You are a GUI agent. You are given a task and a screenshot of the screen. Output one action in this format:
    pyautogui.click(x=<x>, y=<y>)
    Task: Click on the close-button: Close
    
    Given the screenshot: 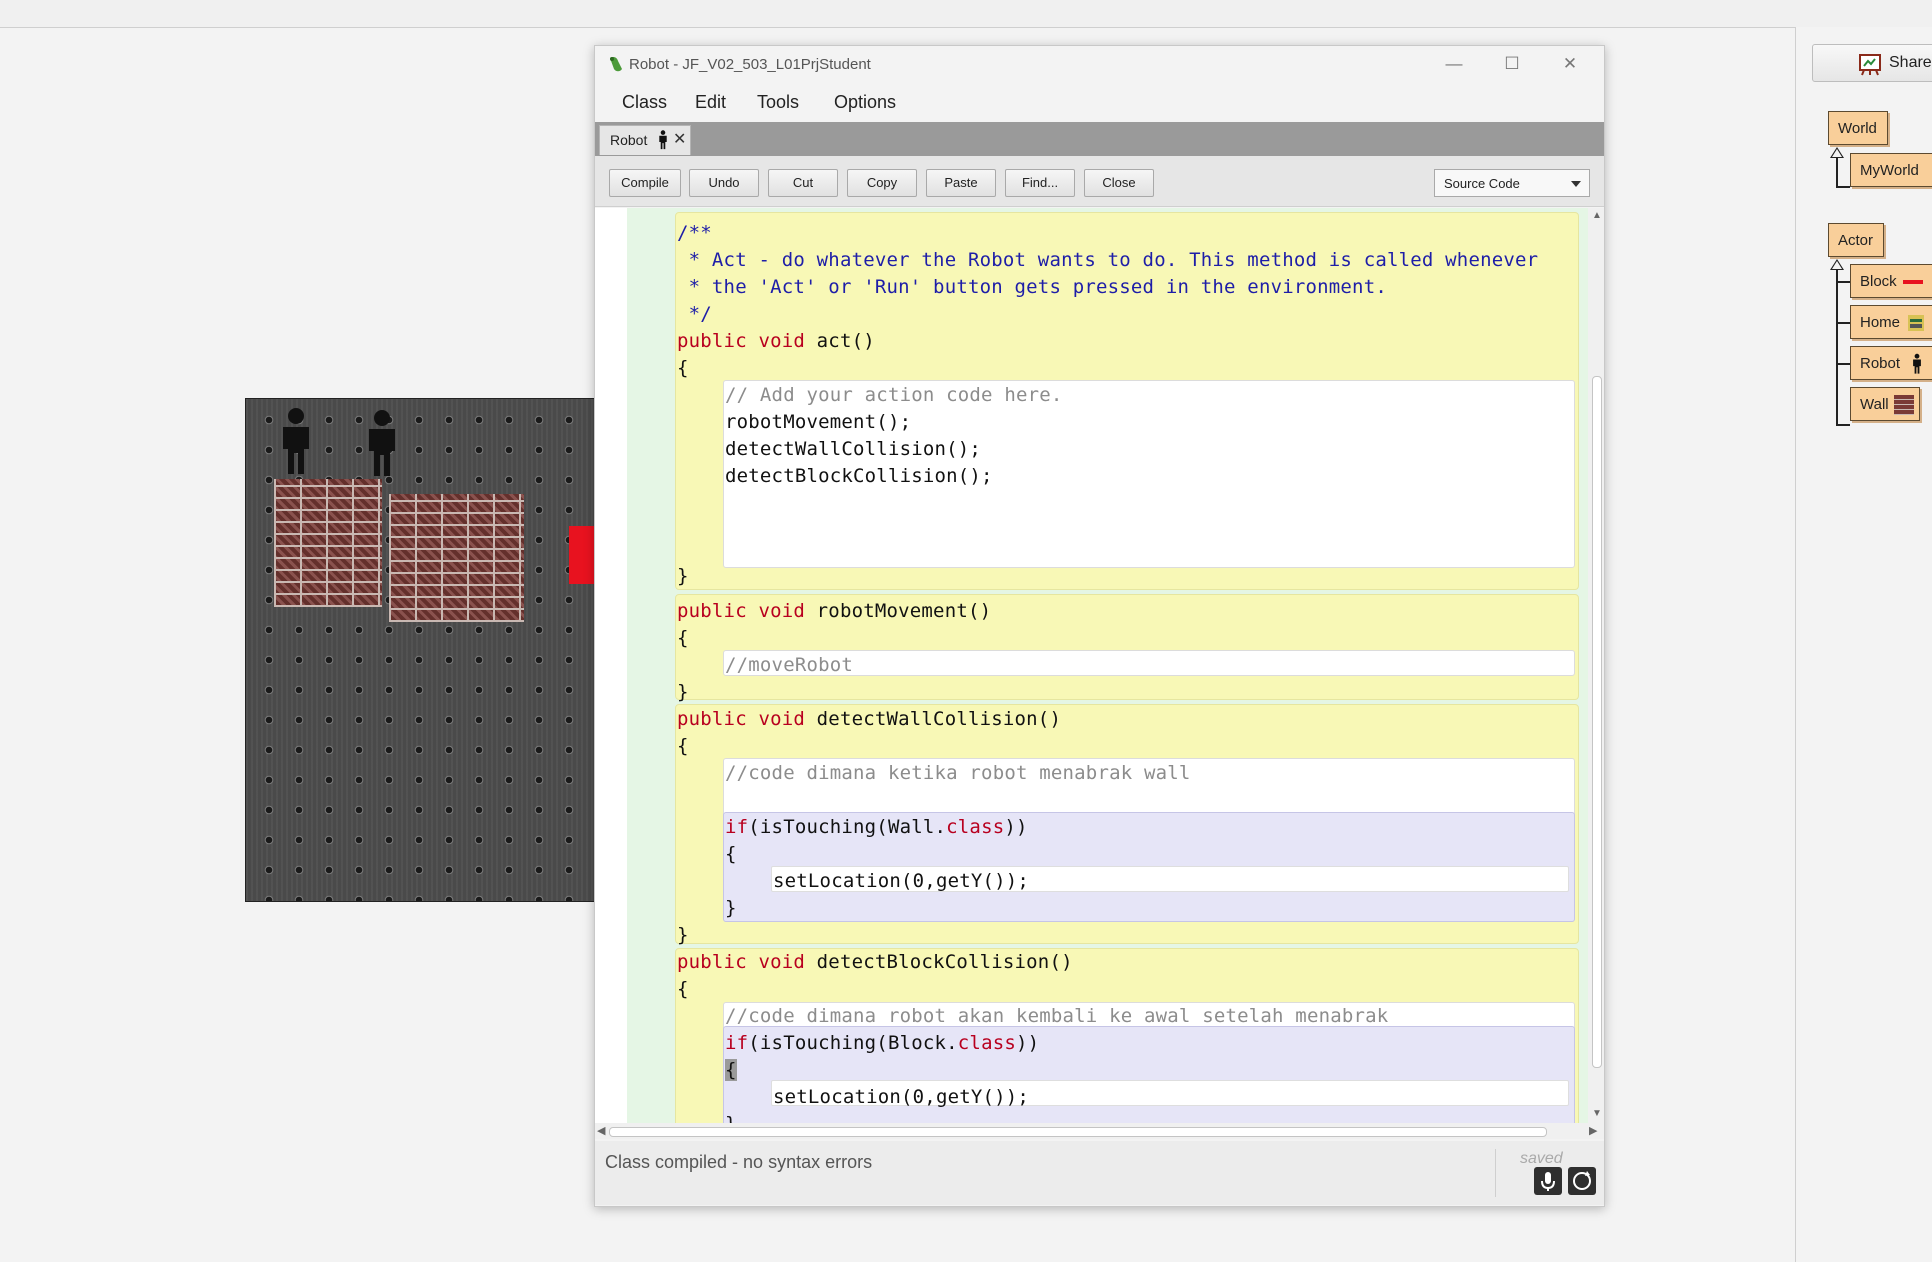 What is the action you would take?
    pyautogui.click(x=1119, y=183)
    